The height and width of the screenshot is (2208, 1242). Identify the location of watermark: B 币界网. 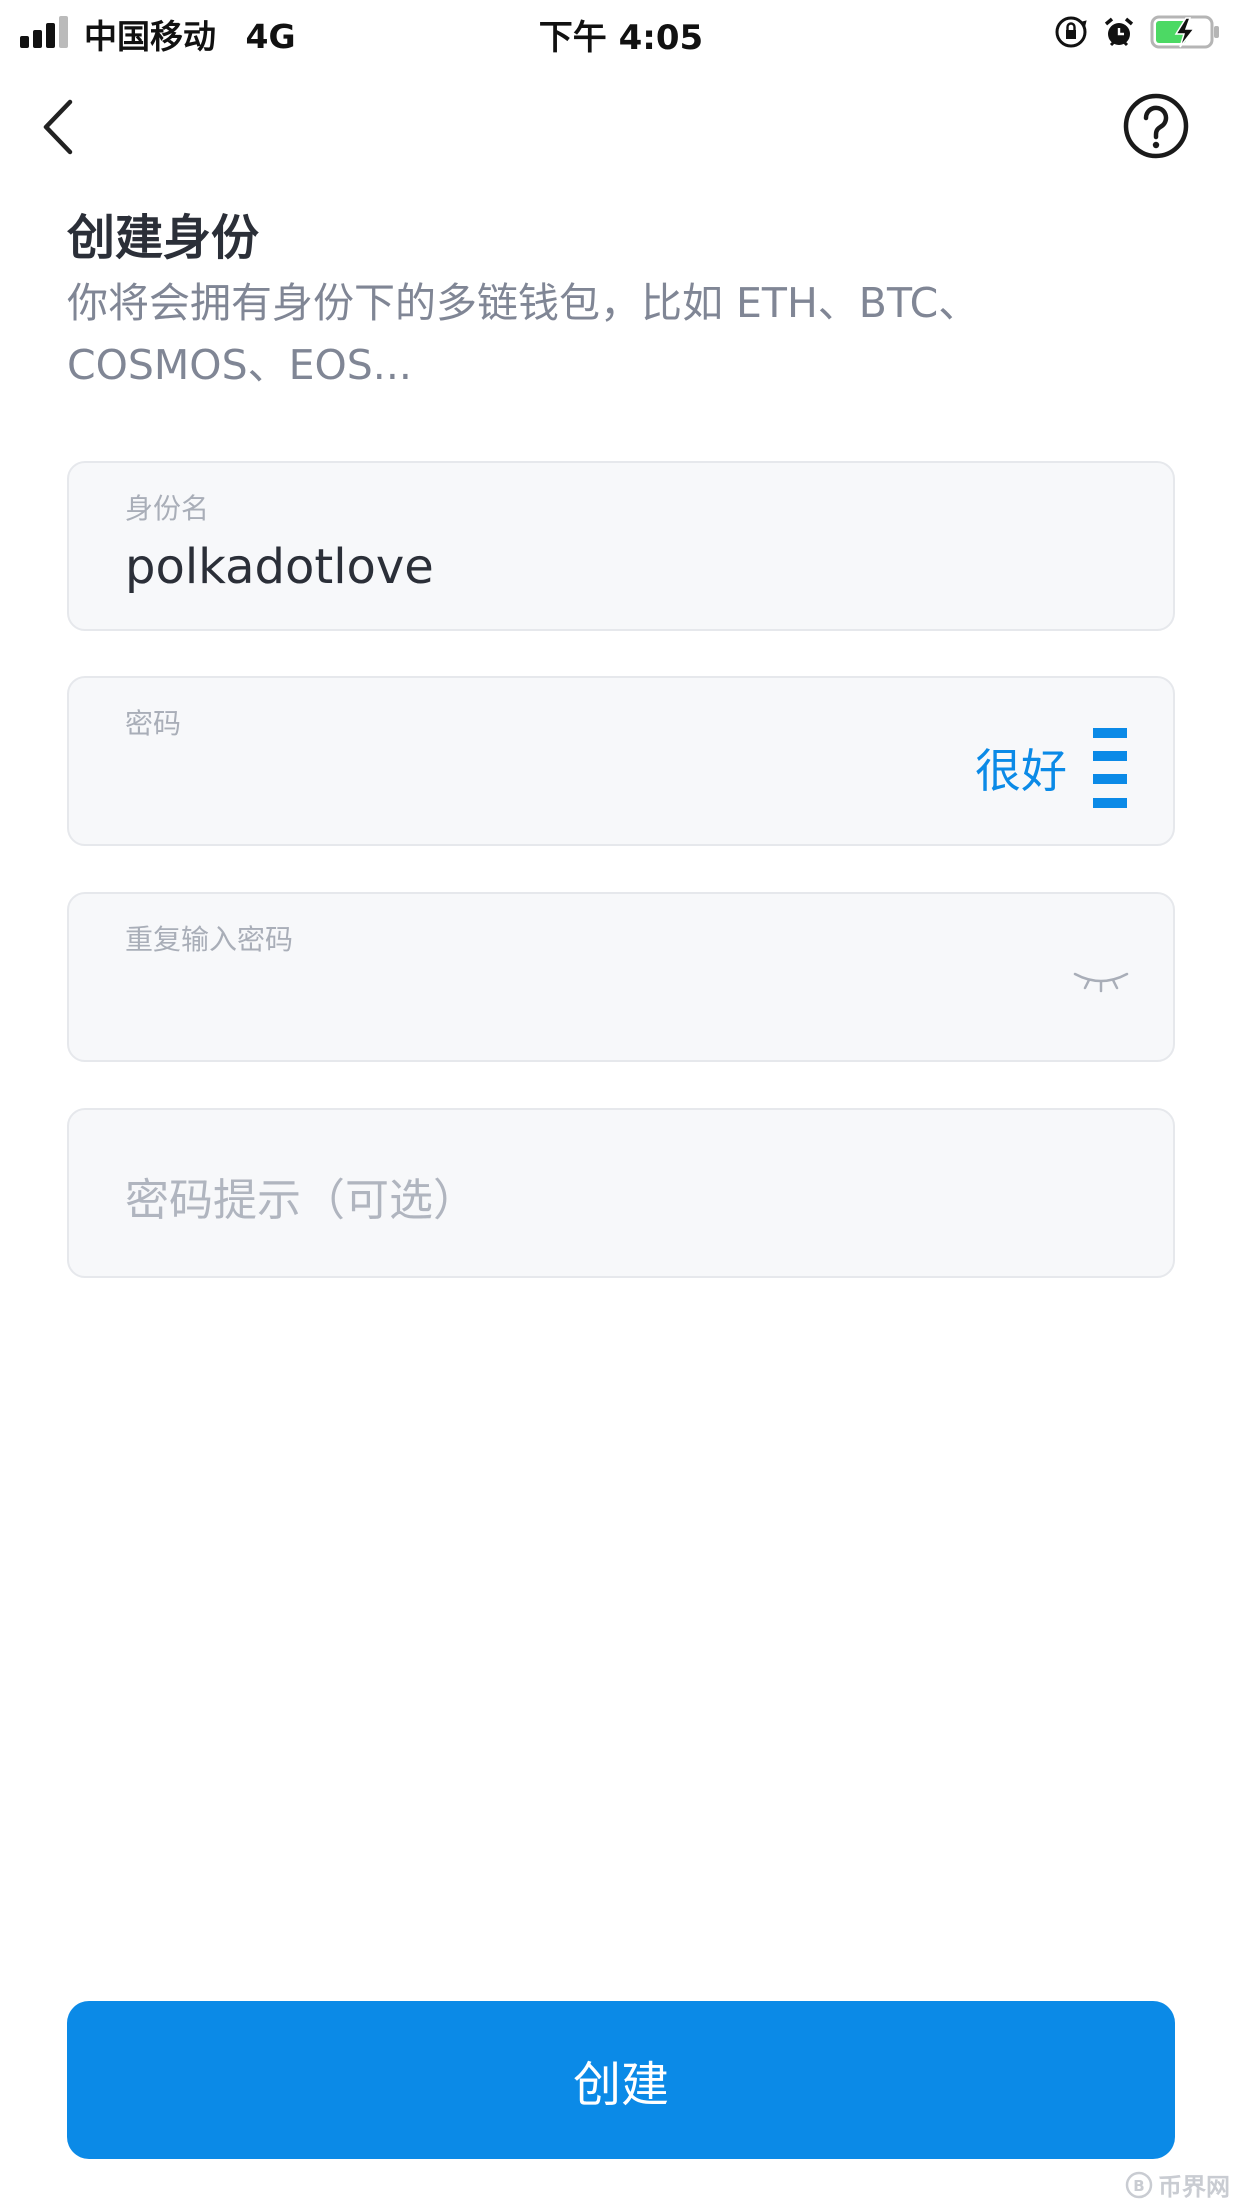
(1177, 2184).